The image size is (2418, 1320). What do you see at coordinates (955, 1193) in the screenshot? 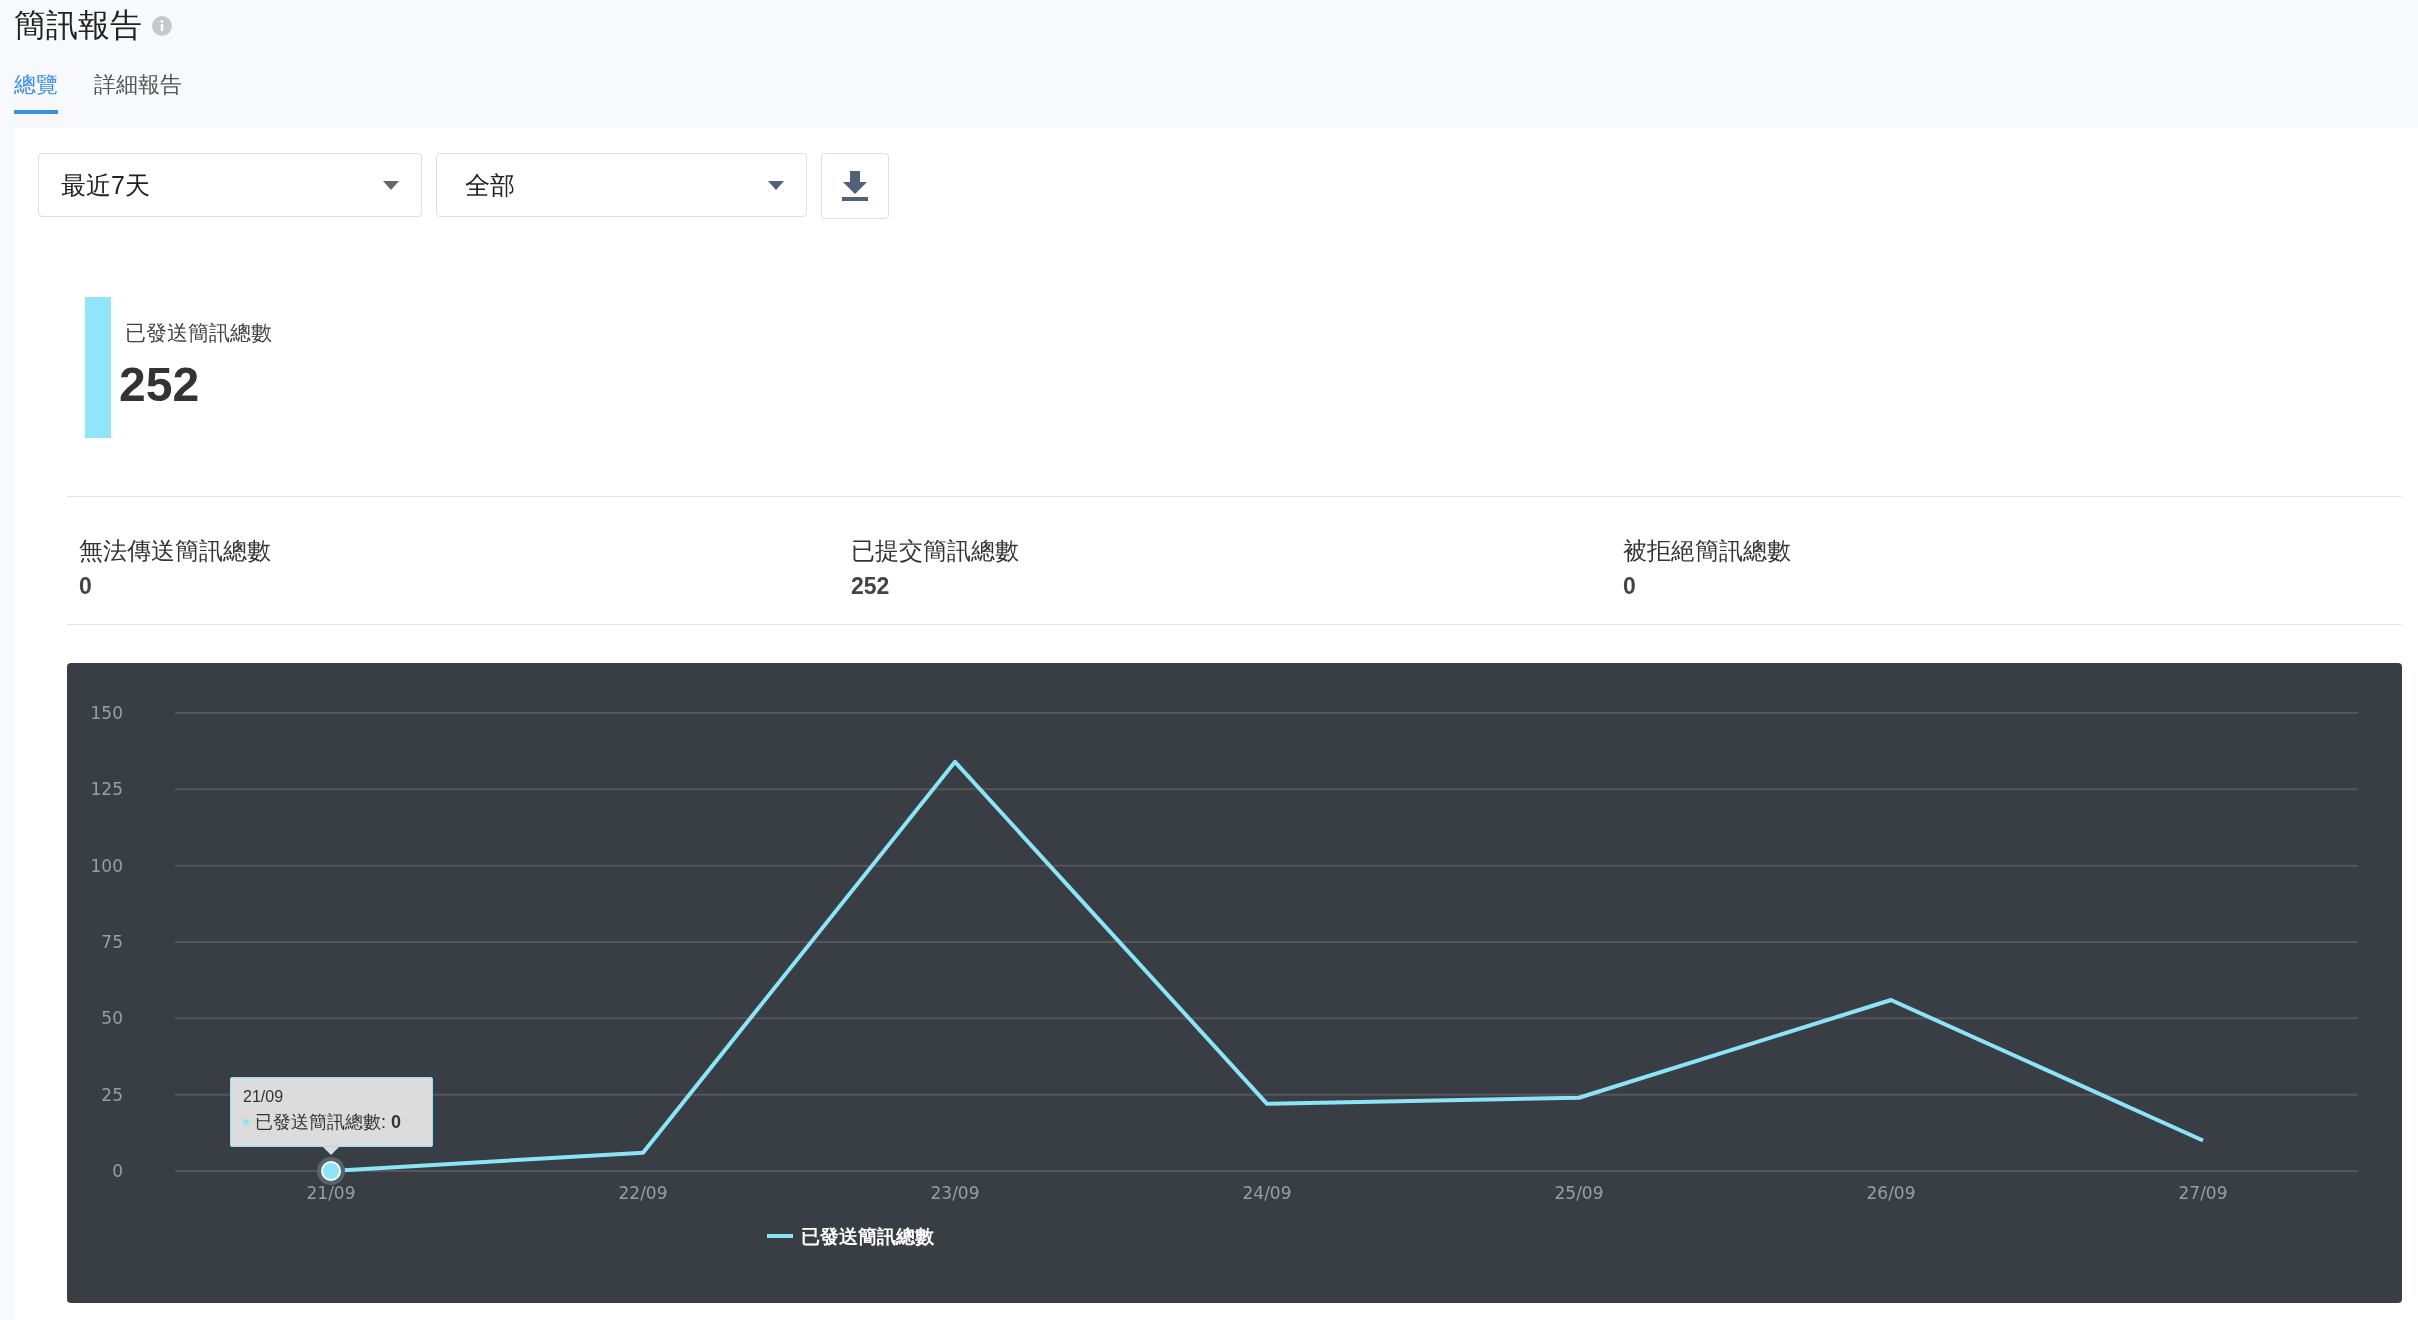
I see `axis-label: 23/09` at bounding box center [955, 1193].